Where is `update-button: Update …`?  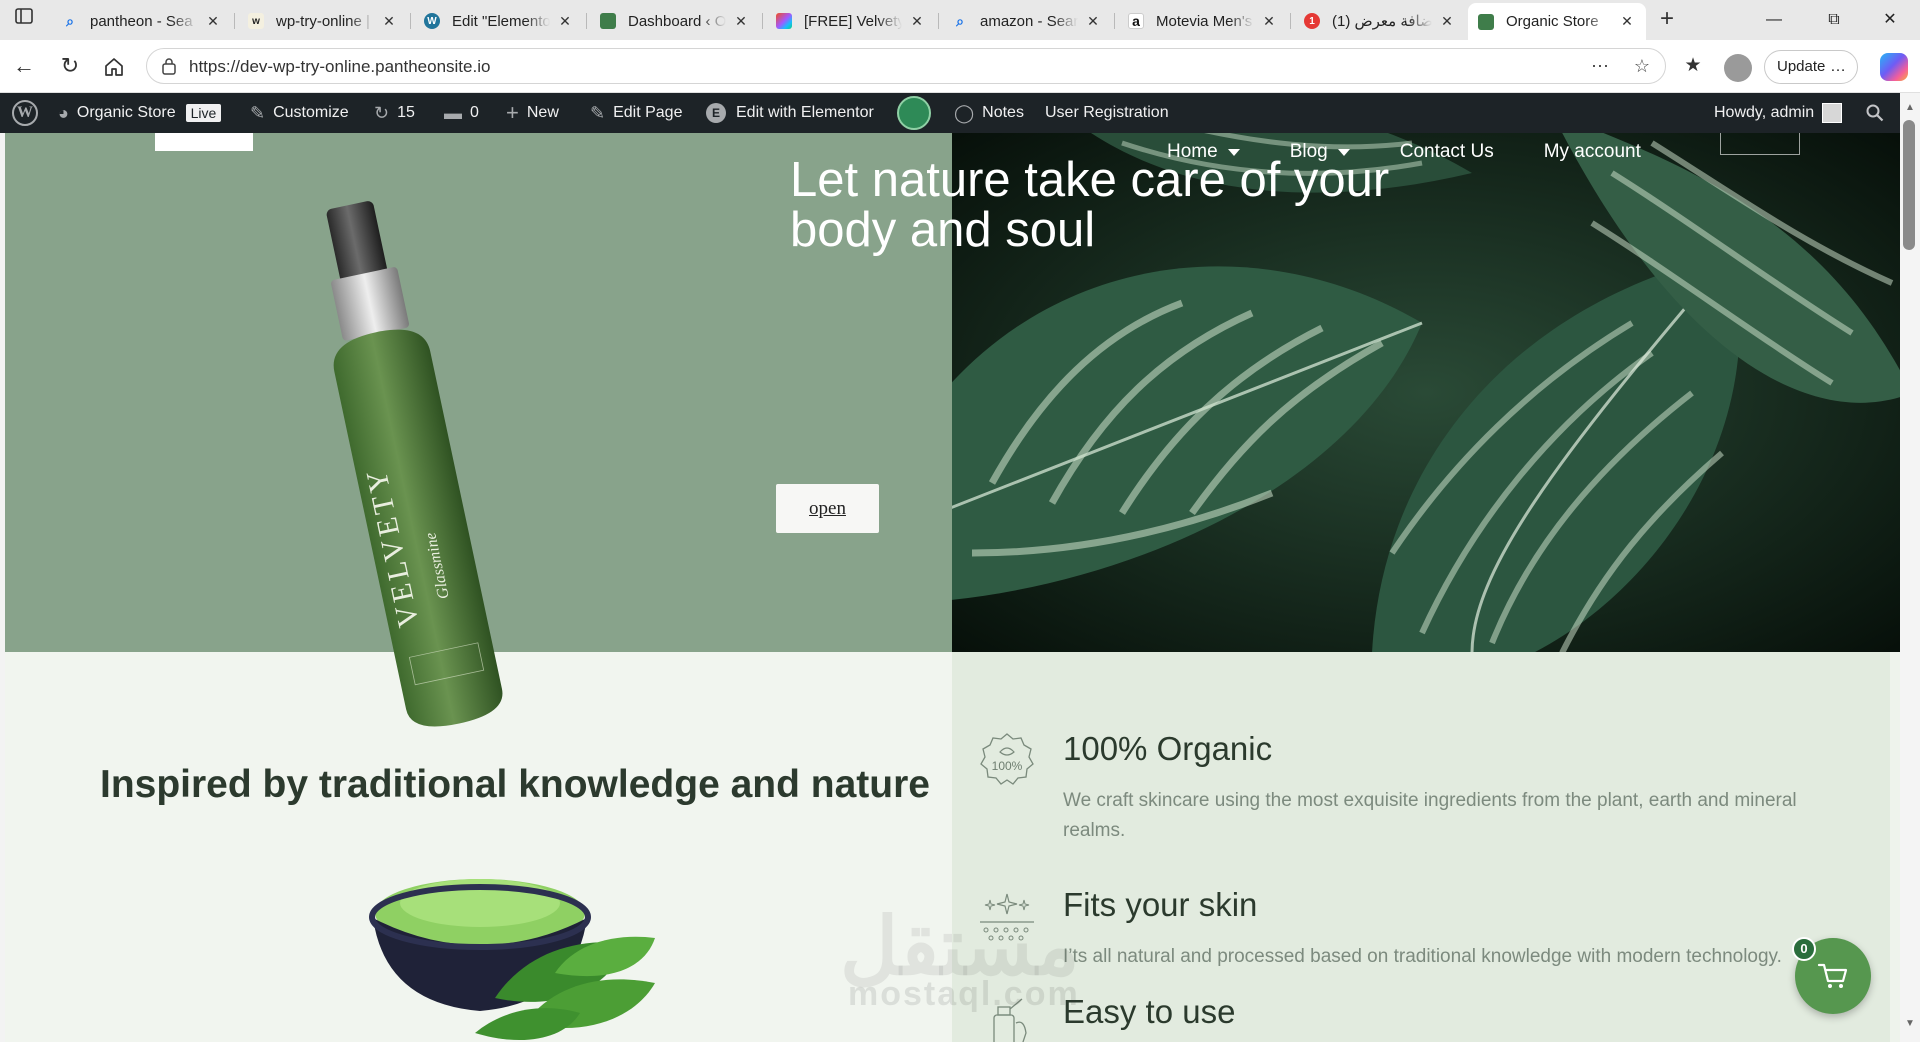
update-button: Update … is located at coordinates (1811, 67).